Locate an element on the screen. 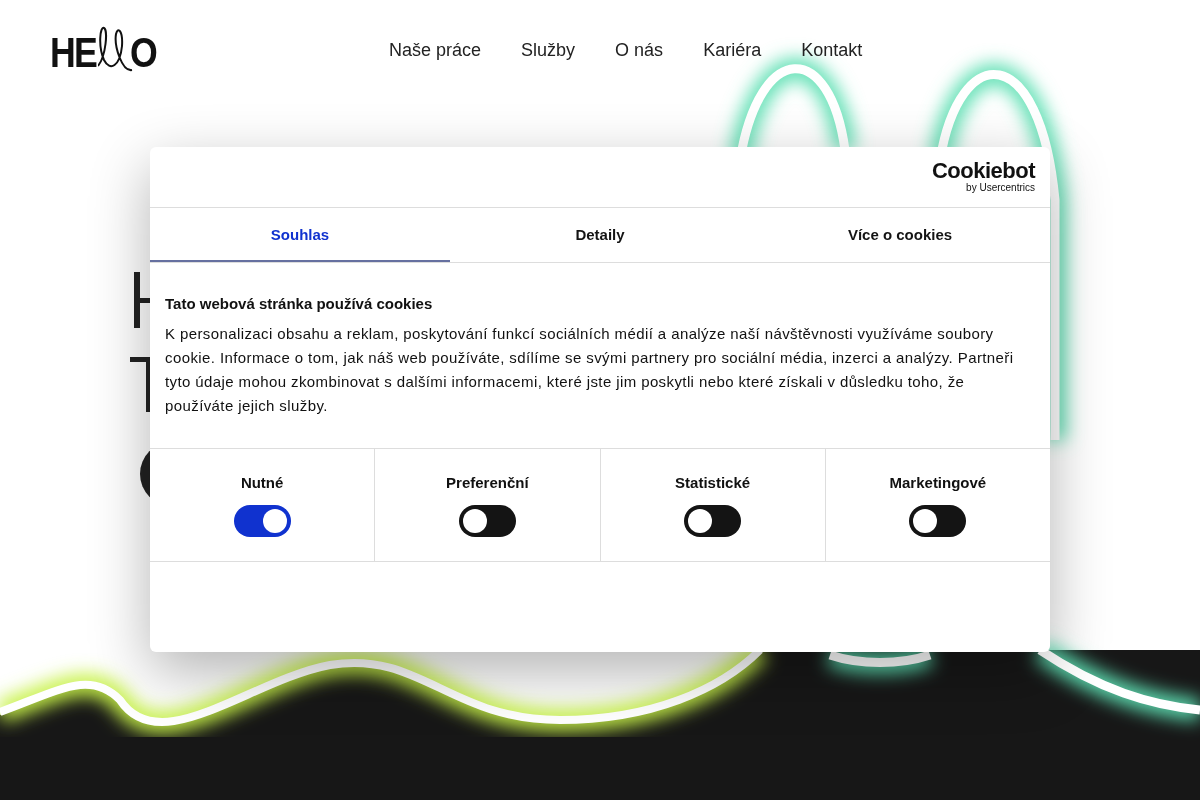 Image resolution: width=1200 pixels, height=800 pixels. nav-link: Naše práce is located at coordinates (435, 50).